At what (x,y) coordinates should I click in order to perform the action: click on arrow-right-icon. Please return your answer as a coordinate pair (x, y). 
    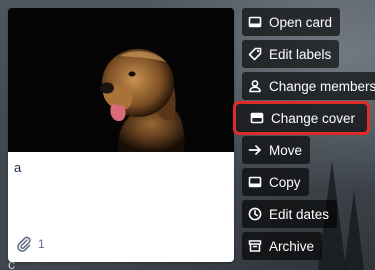
    Looking at the image, I should click on (255, 150).